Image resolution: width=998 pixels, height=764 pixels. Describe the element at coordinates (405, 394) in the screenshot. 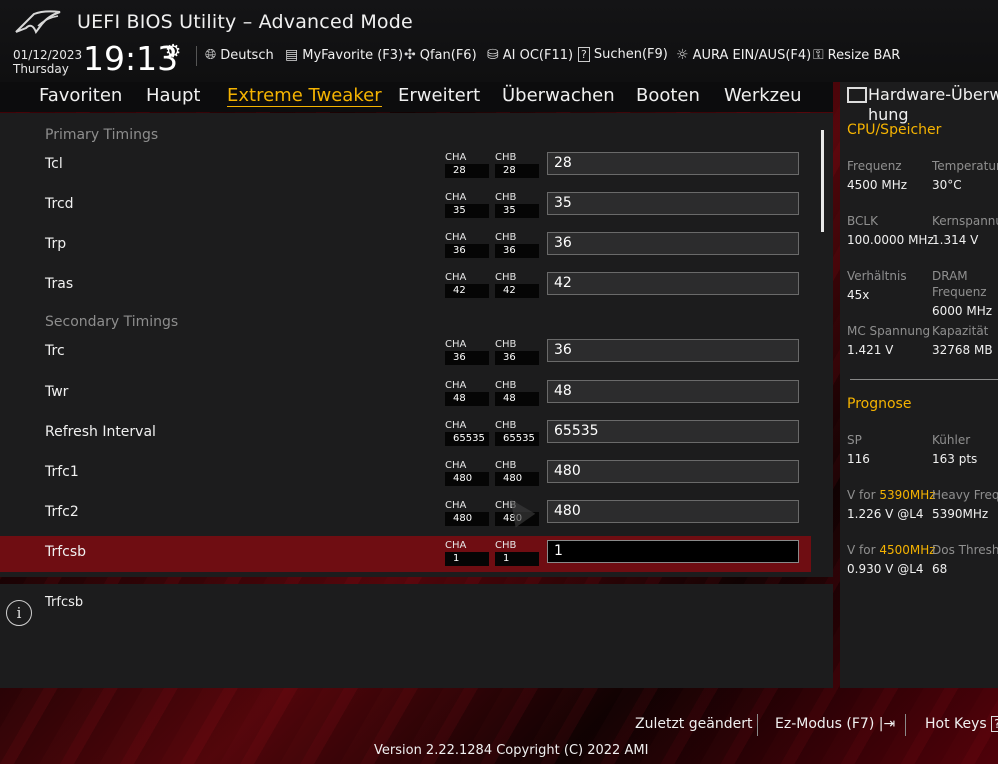

I see `timing-row: Twr CHA 48 CHB 48 48` at that location.